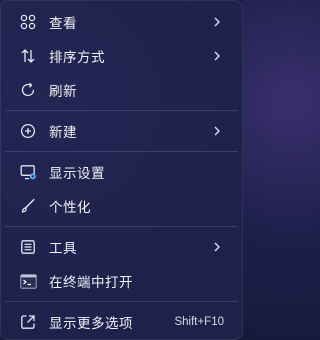 The image size is (320, 340). What do you see at coordinates (199, 322) in the screenshot?
I see `keyboard-shortcut: Shift+F10` at bounding box center [199, 322].